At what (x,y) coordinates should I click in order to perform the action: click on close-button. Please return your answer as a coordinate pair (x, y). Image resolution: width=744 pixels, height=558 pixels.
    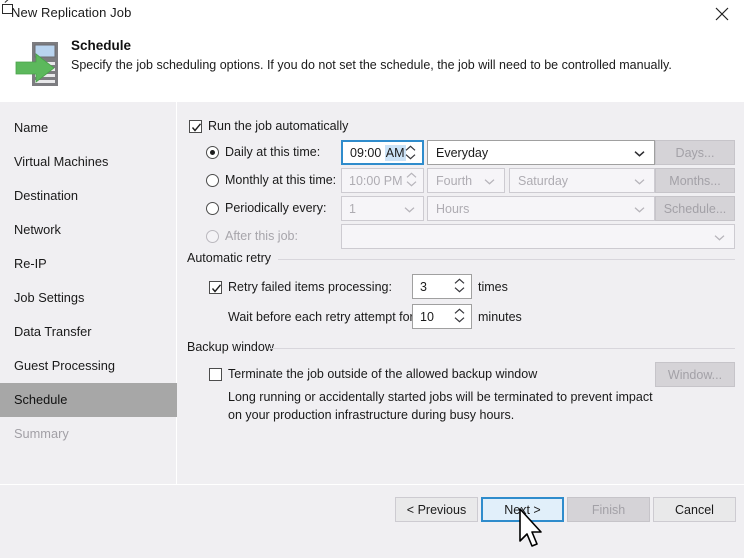
    Looking at the image, I should click on (722, 15).